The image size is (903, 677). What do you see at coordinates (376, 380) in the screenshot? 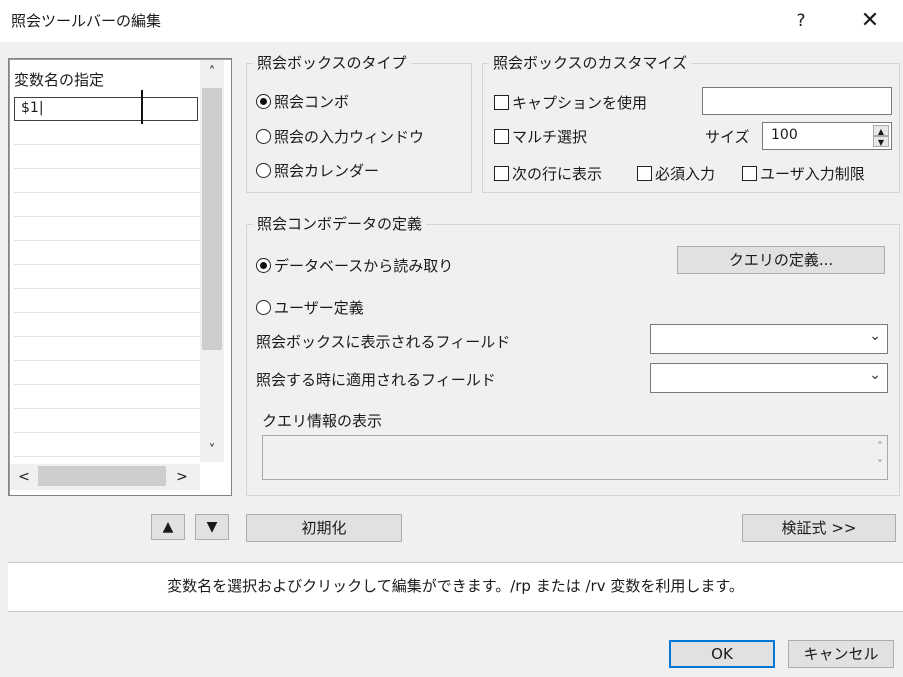
I see `apply-field-label: 照会する時に適用されるフィールド` at bounding box center [376, 380].